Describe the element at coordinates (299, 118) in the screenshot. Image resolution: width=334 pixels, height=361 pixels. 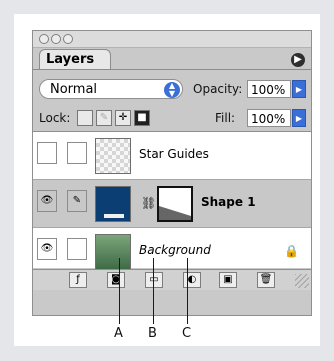
I see `fill-slider-button: ▶` at that location.